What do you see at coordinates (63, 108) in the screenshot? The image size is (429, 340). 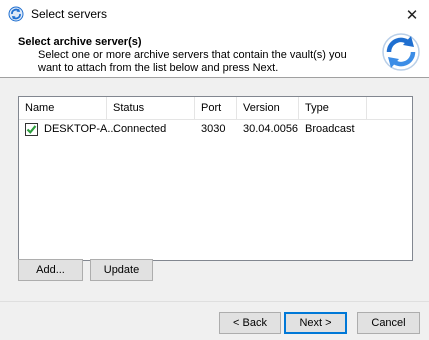 I see `column-name: Name` at bounding box center [63, 108].